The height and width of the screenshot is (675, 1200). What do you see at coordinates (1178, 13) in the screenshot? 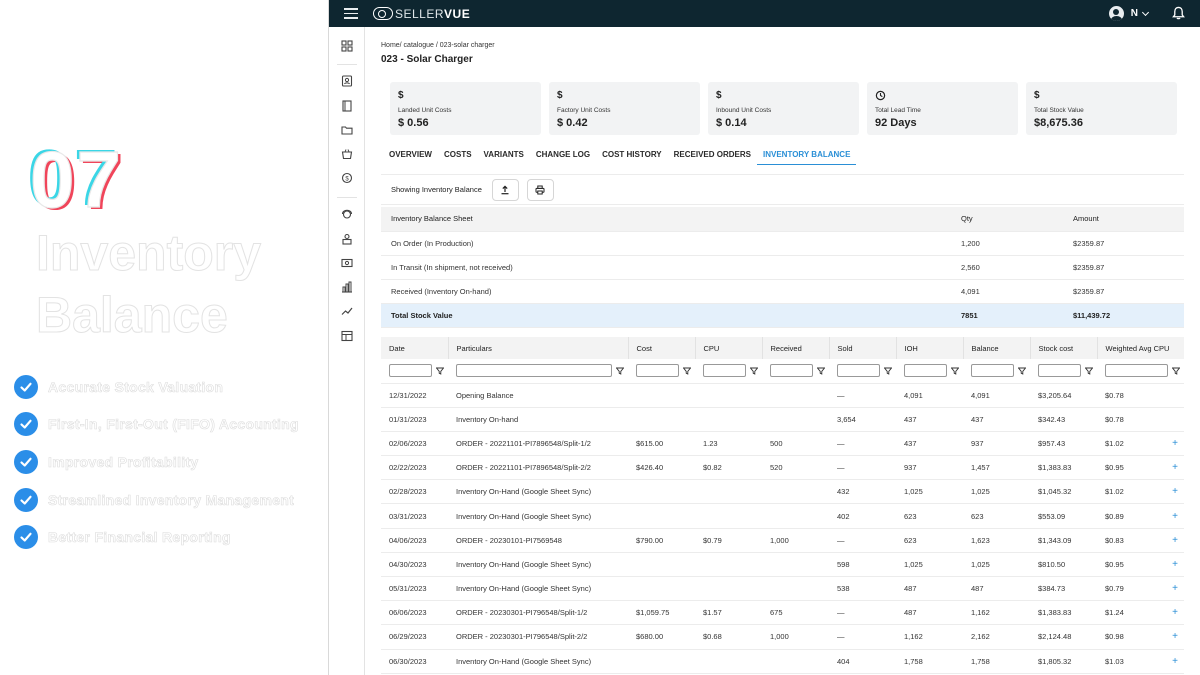
I see `bell-icon` at bounding box center [1178, 13].